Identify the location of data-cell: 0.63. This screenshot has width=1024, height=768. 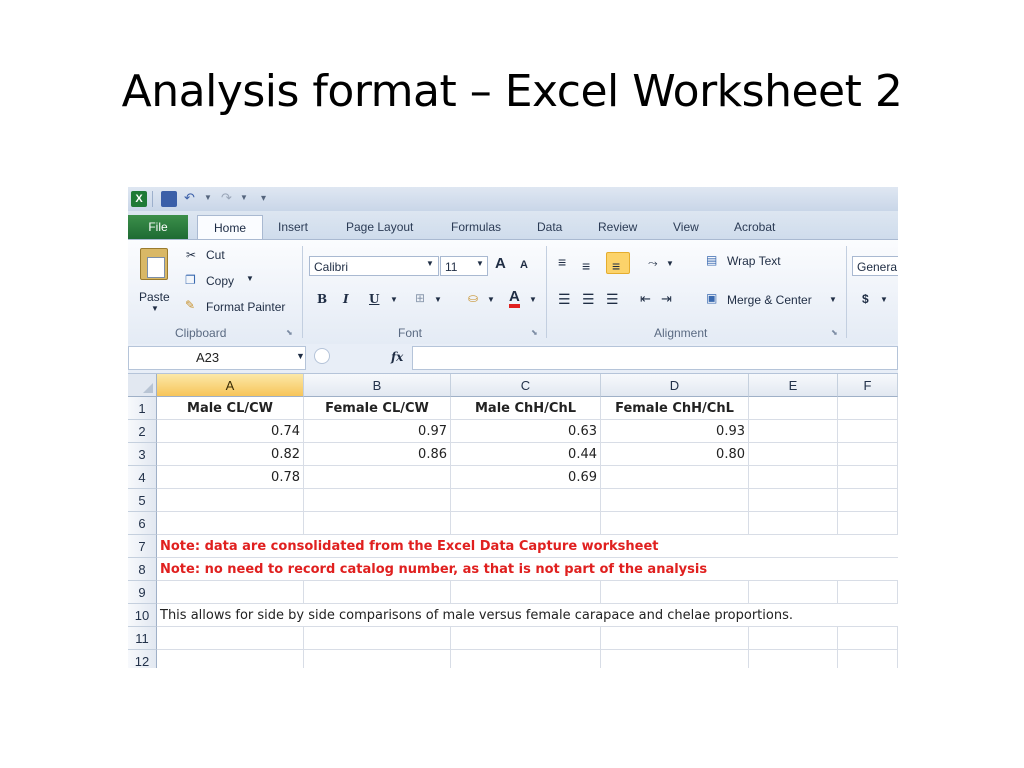
(526, 431).